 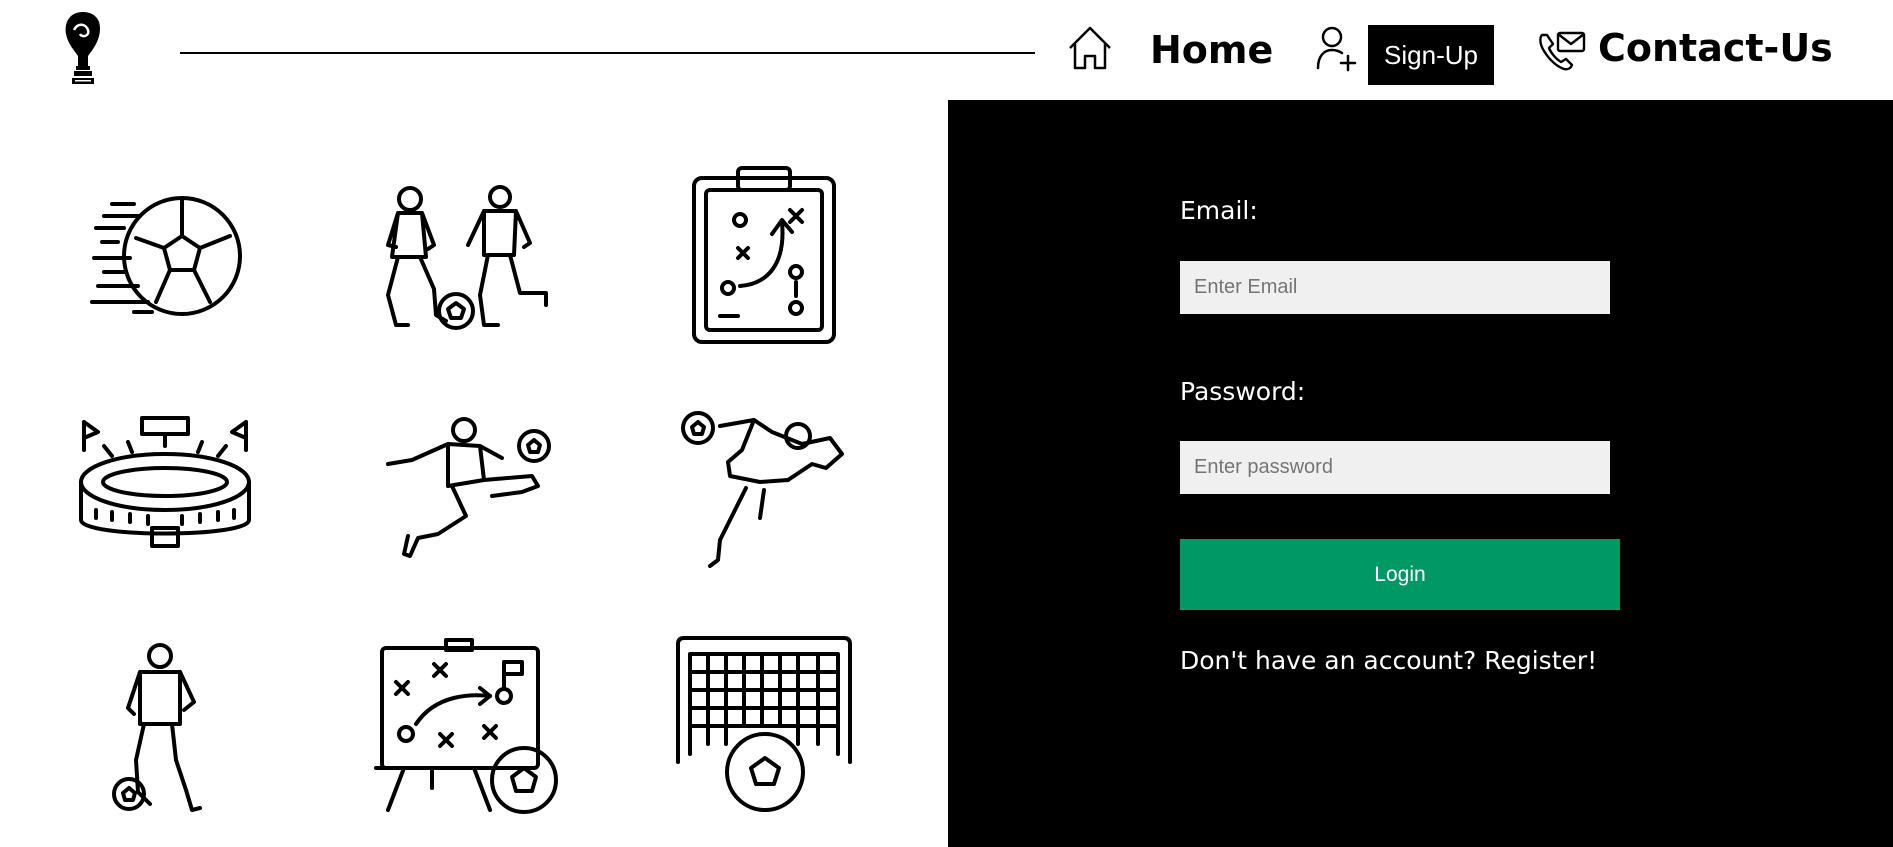 I want to click on header-divider-line, so click(x=607, y=53).